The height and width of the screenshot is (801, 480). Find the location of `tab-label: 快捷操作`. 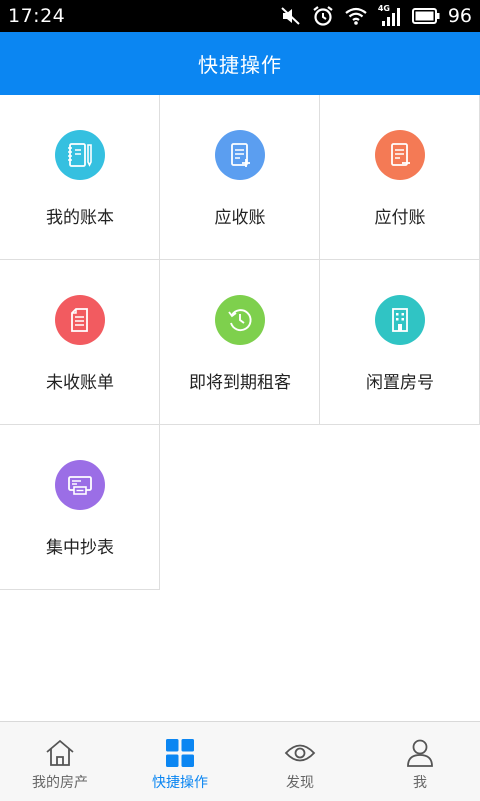

tab-label: 快捷操作 is located at coordinates (180, 783).